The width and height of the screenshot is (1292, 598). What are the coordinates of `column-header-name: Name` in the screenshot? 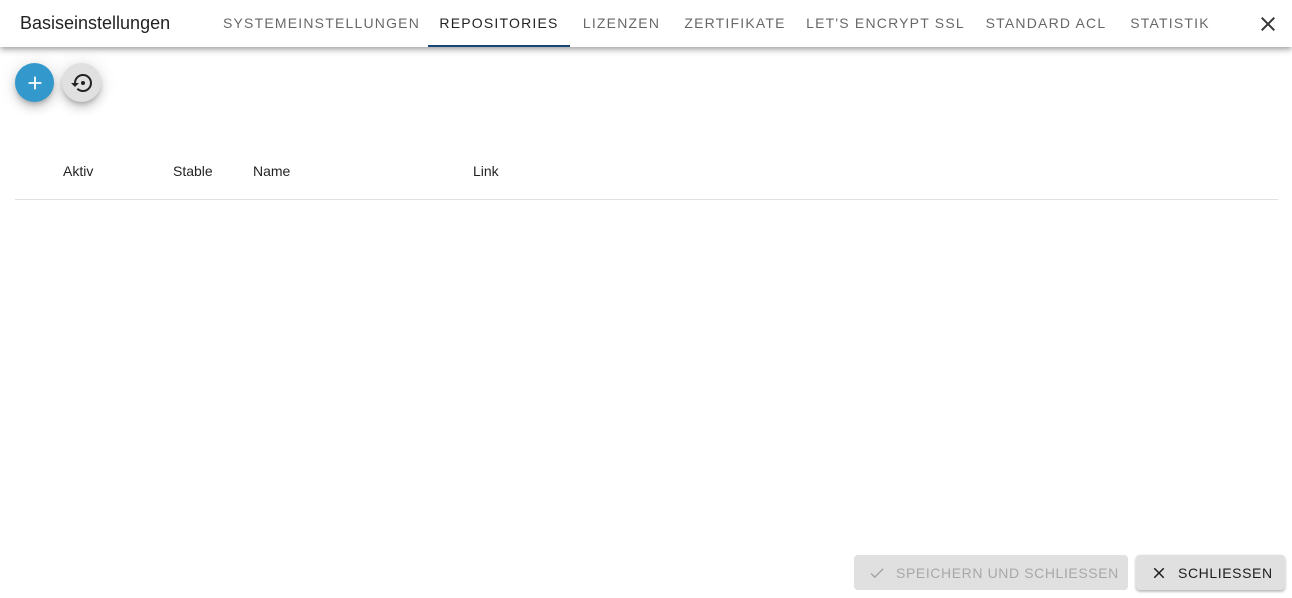 It's located at (271, 171).